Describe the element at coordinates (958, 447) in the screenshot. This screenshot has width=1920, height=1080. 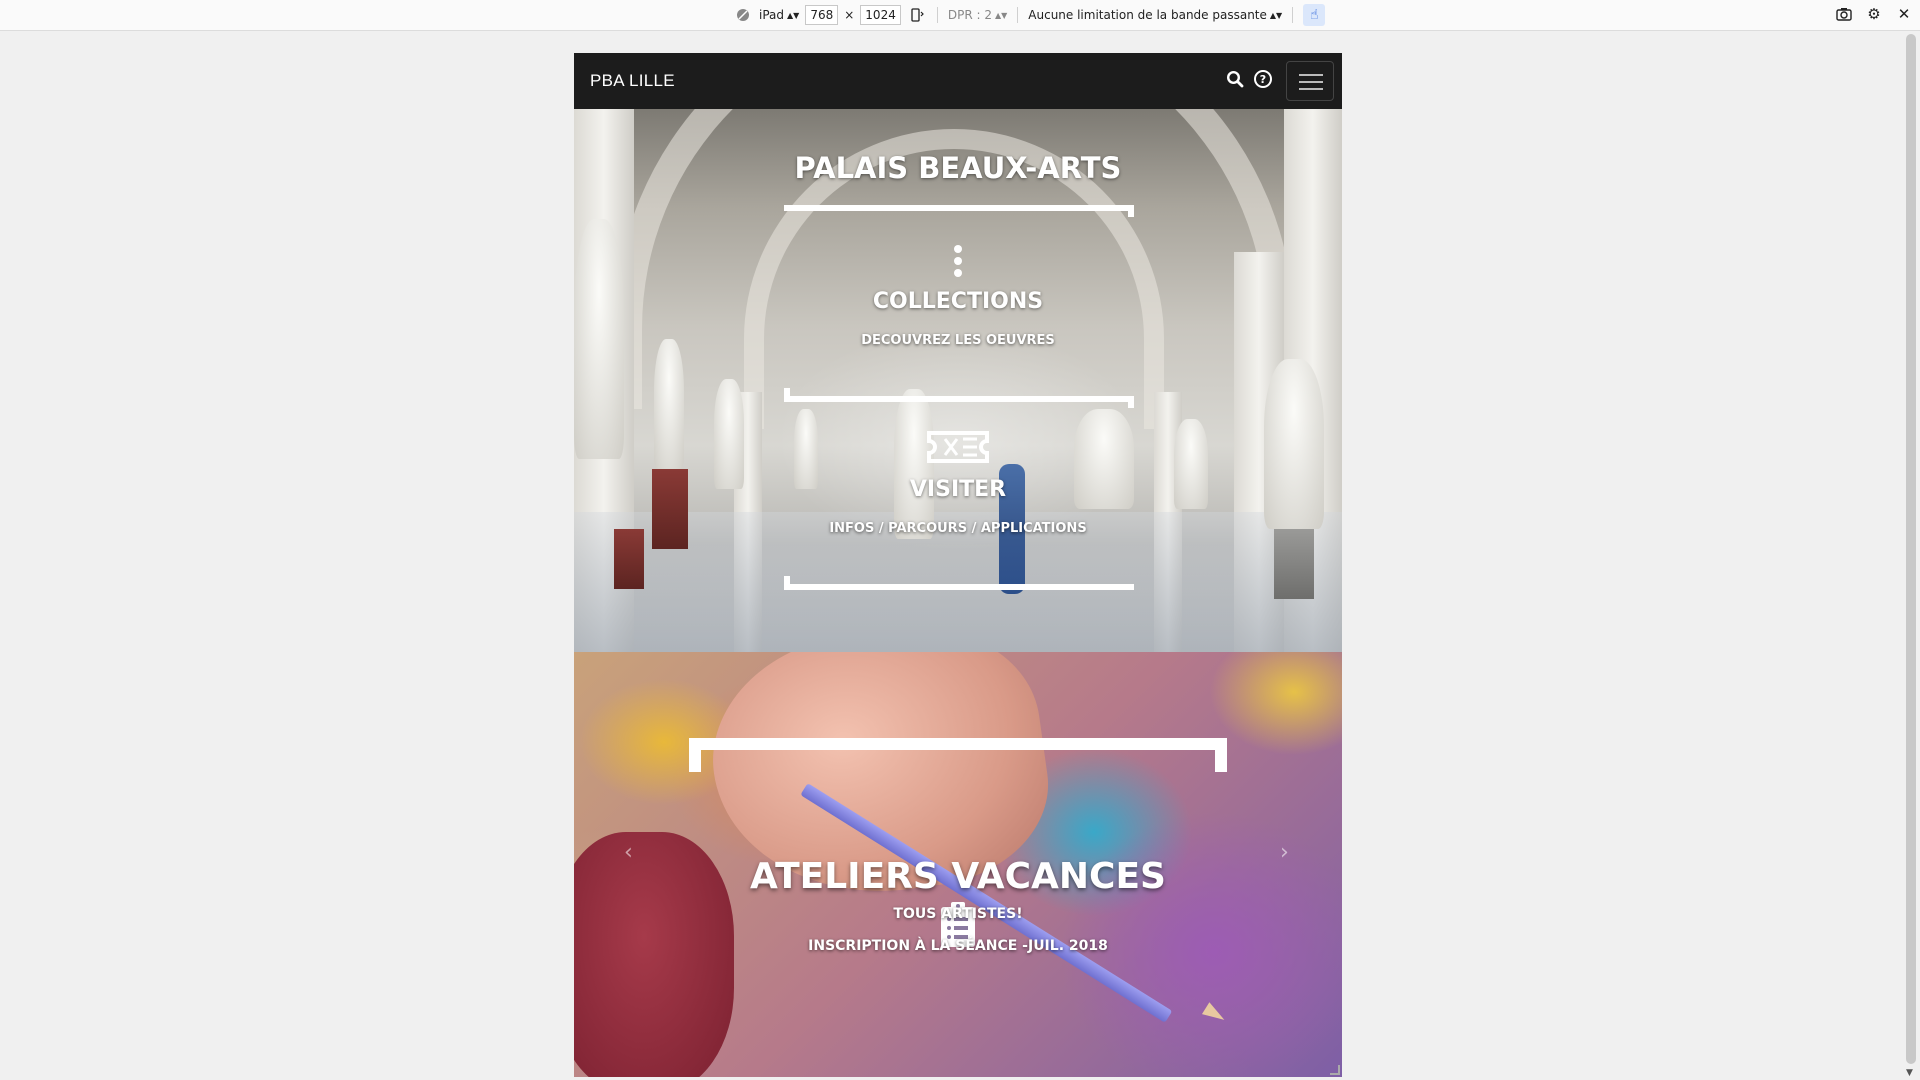
I see `ticket-icon` at that location.